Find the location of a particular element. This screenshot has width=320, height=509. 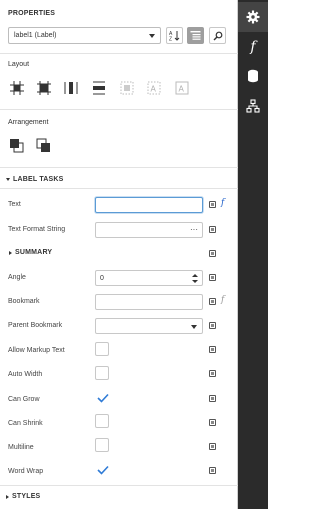

search-icon is located at coordinates (217, 35).